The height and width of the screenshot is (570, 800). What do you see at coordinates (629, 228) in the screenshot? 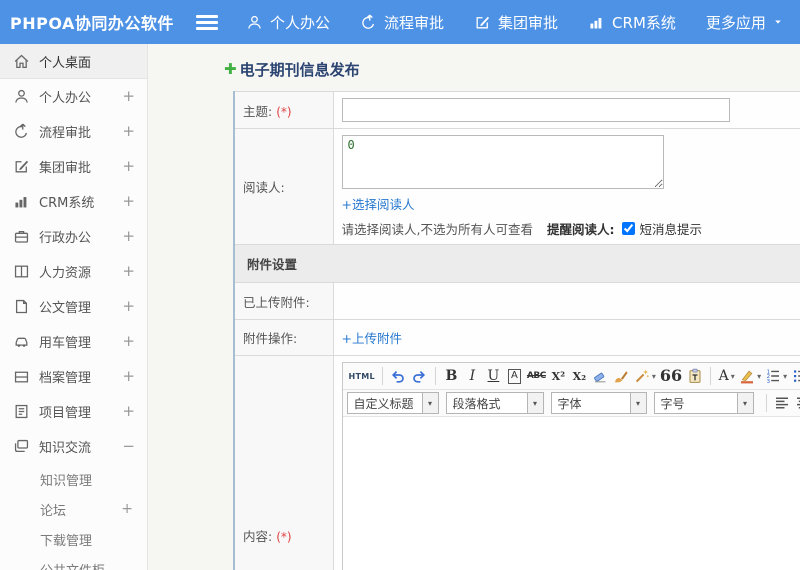
I see `sms-checkbox` at bounding box center [629, 228].